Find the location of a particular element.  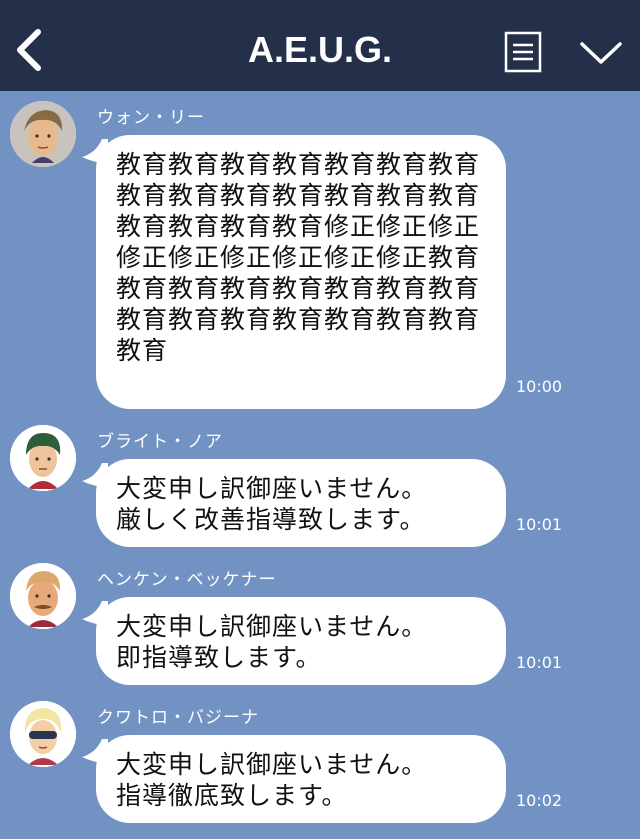

chevron-left-icon is located at coordinates (29, 50).